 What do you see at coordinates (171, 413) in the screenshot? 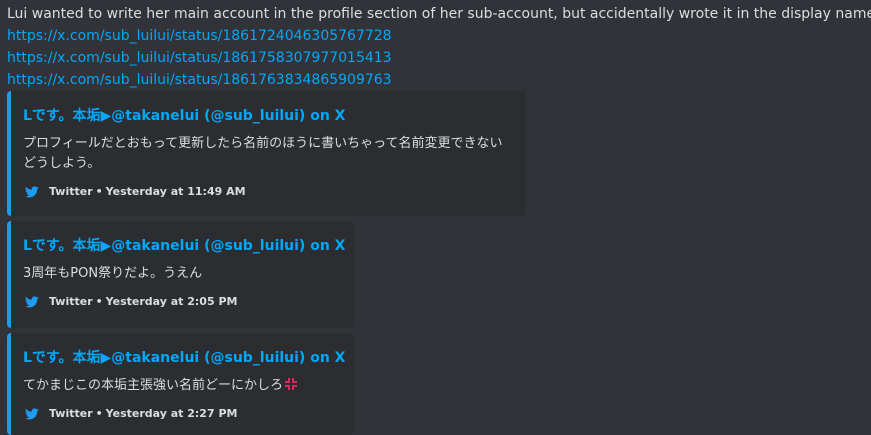
I see `embed-timestamp: Yesterday at 2:27 PM` at bounding box center [171, 413].